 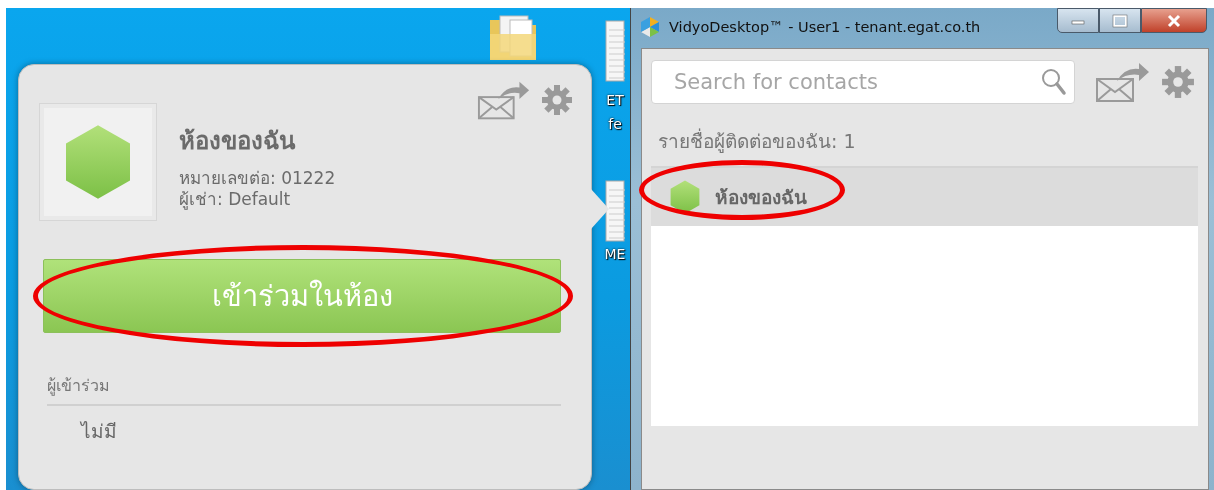 I want to click on participants-empty-text: ไม่มี, so click(x=99, y=431).